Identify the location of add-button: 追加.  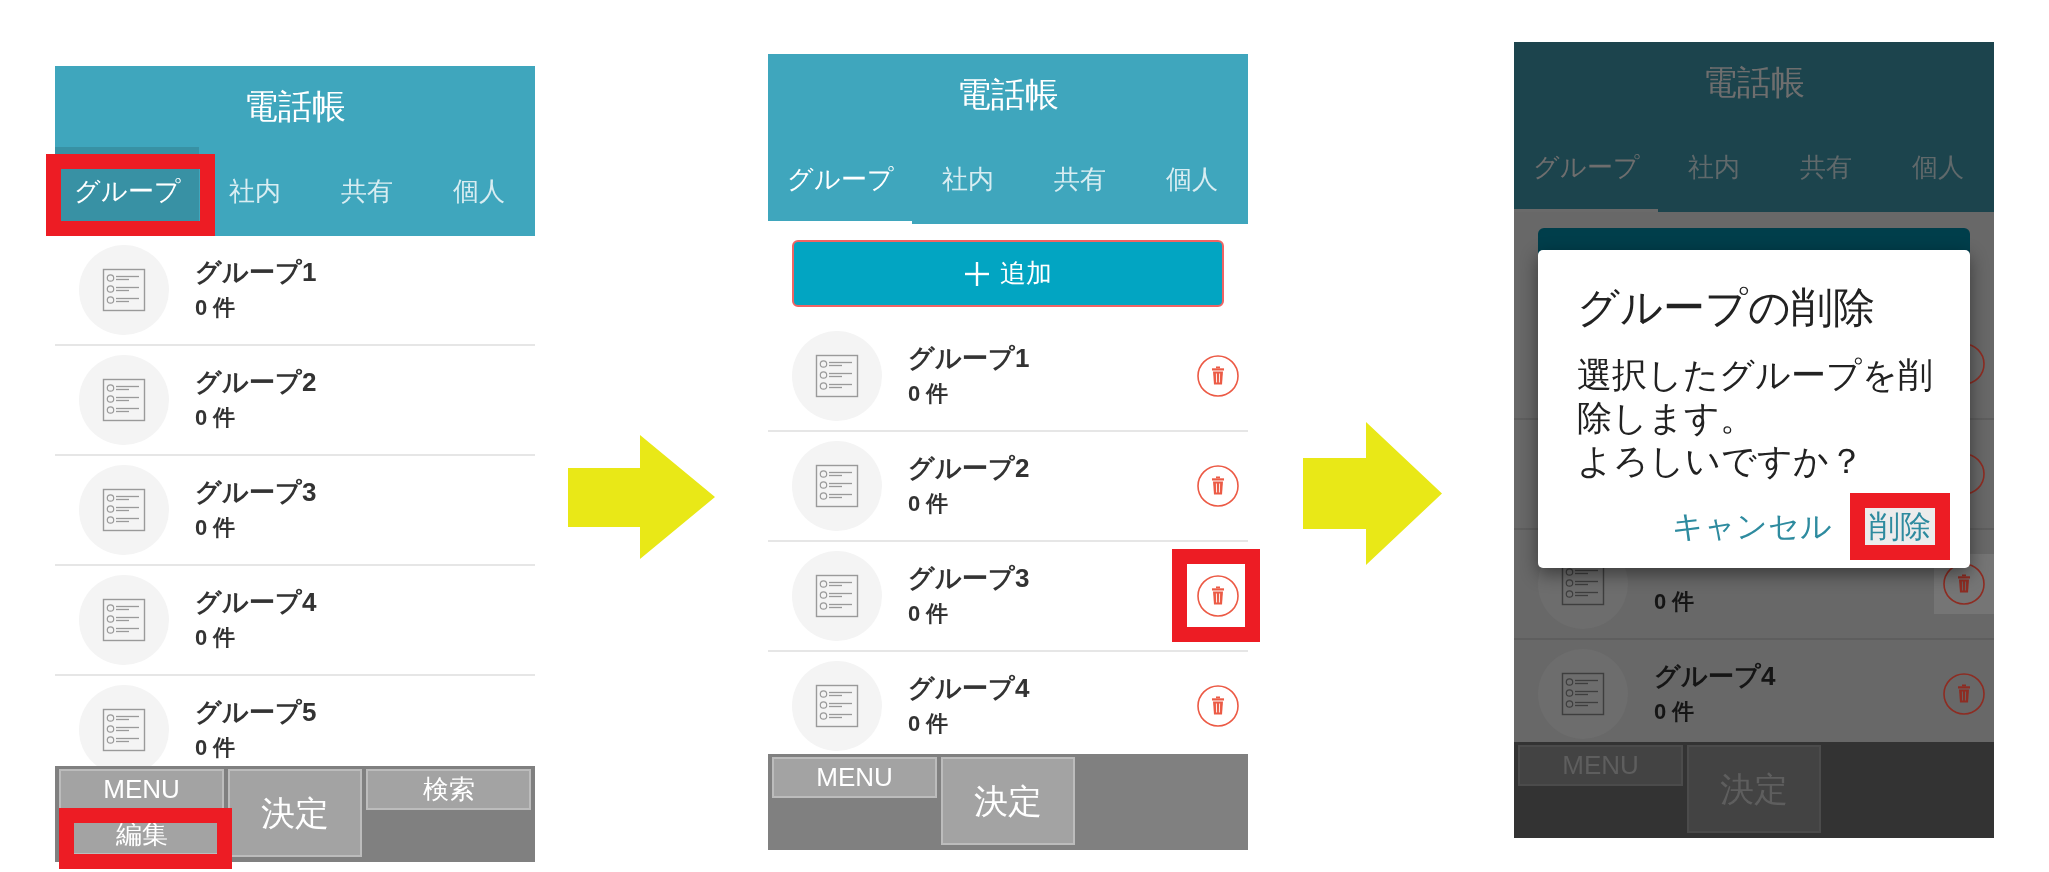
(1008, 273).